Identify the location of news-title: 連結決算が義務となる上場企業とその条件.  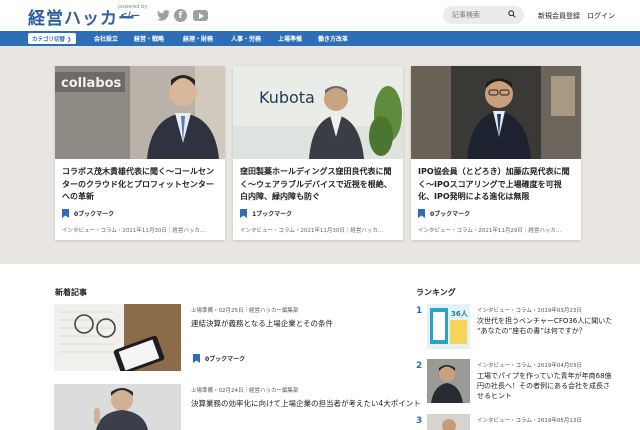
(262, 323).